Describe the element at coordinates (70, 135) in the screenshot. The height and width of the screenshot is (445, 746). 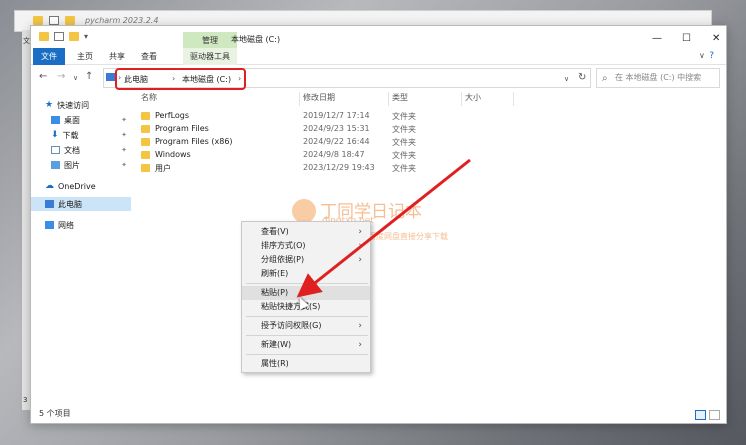
I see `nav-label: 下载` at that location.